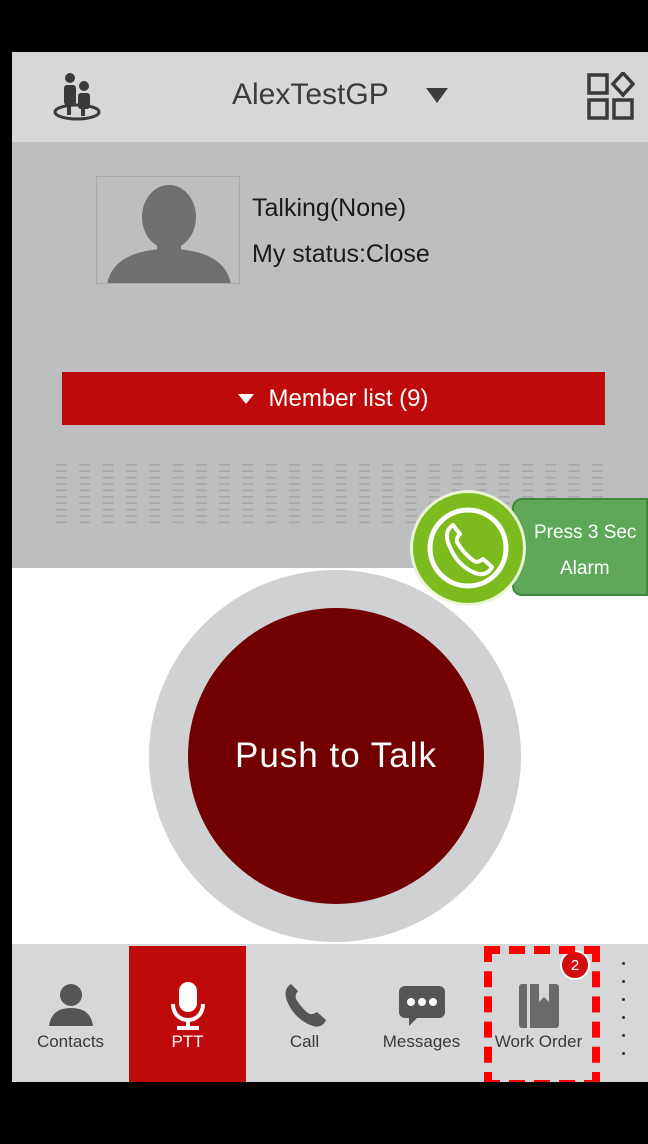 The height and width of the screenshot is (1144, 648). I want to click on nav-ptt: PTT, so click(187, 1014).